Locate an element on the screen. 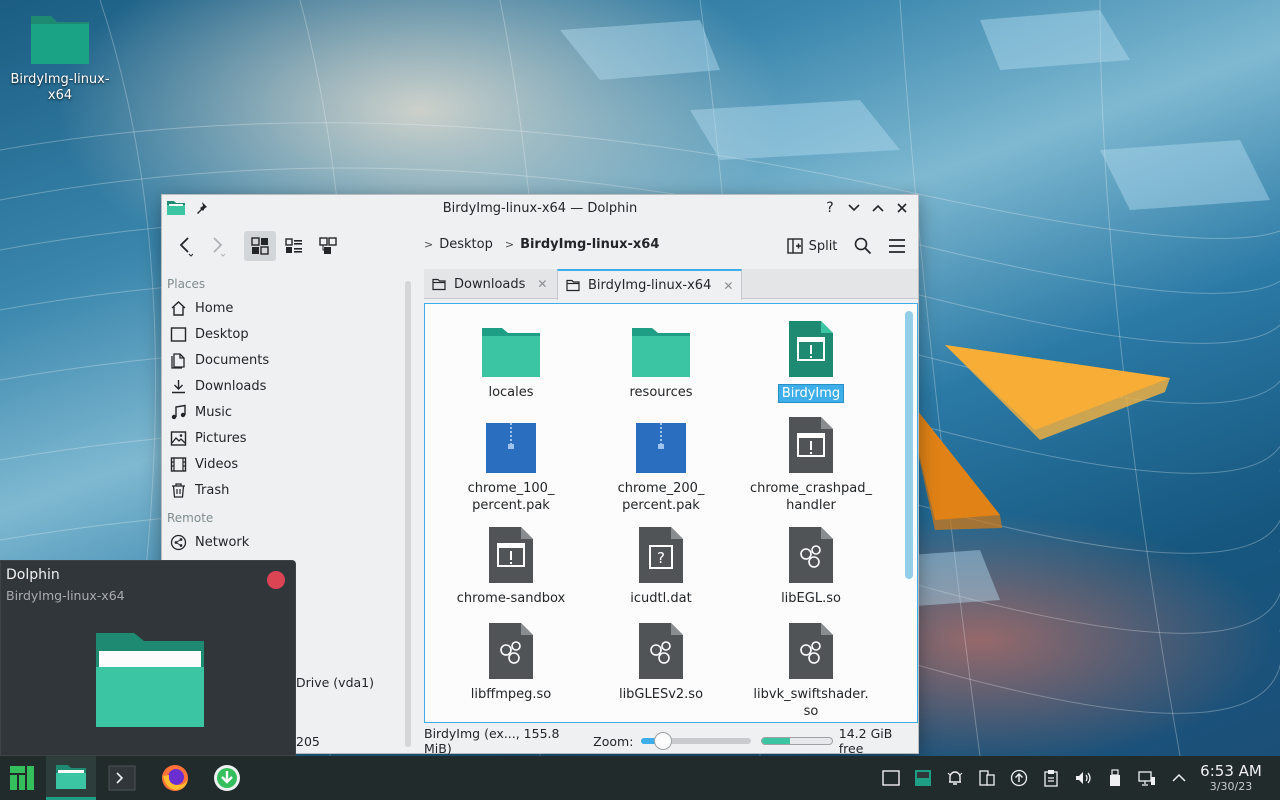 The width and height of the screenshot is (1280, 800). place-label: Music is located at coordinates (213, 412).